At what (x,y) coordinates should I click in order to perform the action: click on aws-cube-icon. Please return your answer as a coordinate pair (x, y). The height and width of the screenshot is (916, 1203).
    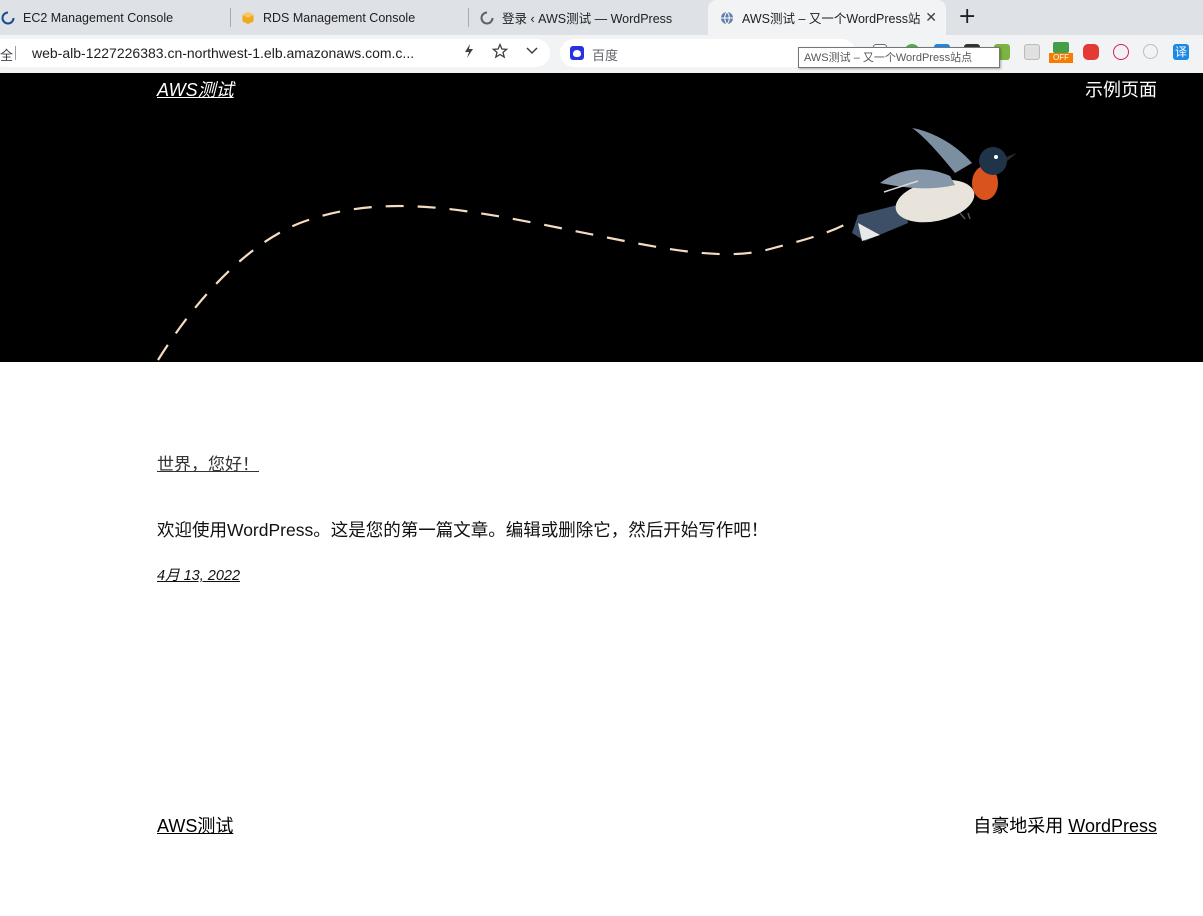
    Looking at the image, I should click on (248, 18).